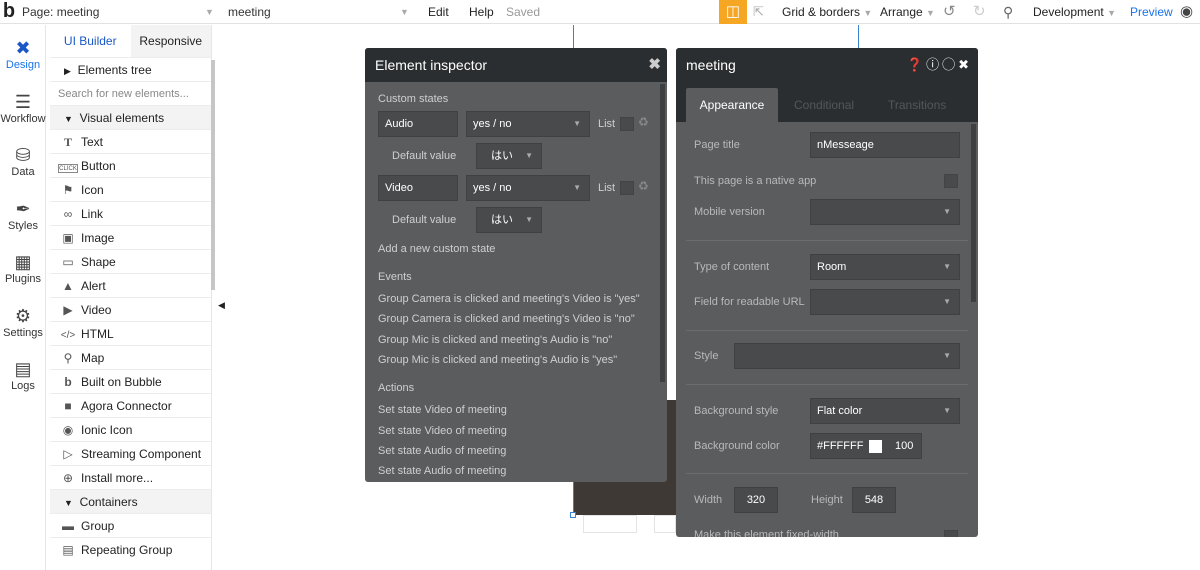 This screenshot has height=570, width=1200. I want to click on info-icon: ⓘ, so click(934, 64).